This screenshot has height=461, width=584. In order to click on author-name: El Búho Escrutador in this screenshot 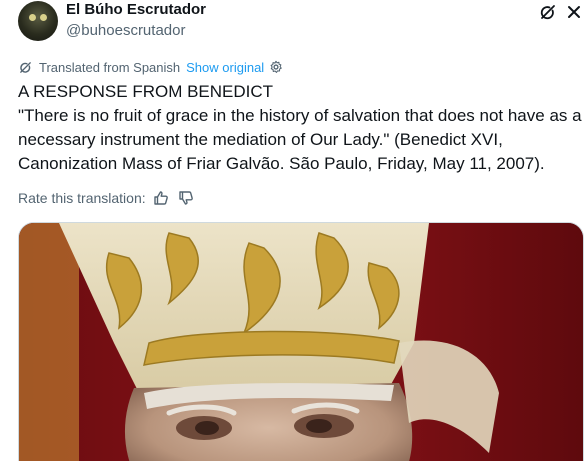, I will do `click(136, 10)`.